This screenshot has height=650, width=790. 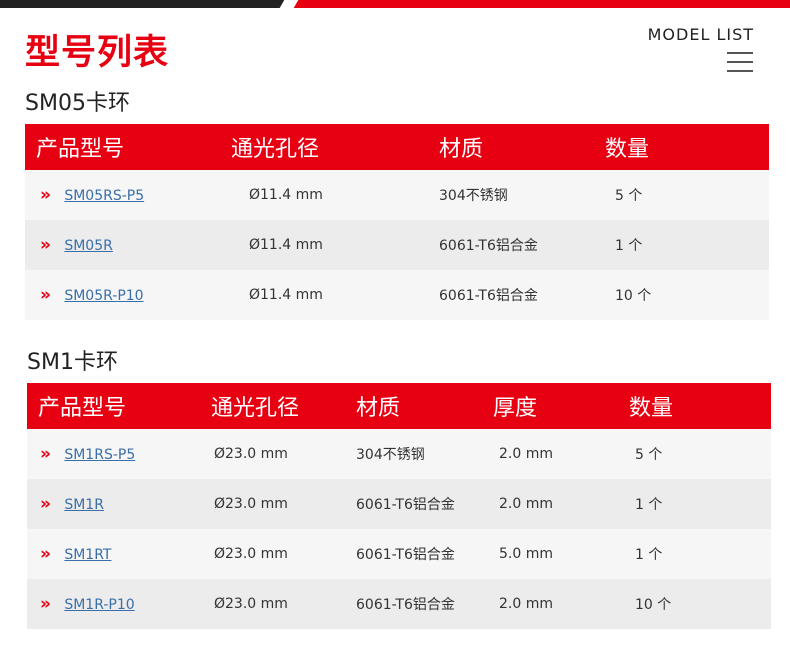 I want to click on model-link: SM05R, so click(x=88, y=246).